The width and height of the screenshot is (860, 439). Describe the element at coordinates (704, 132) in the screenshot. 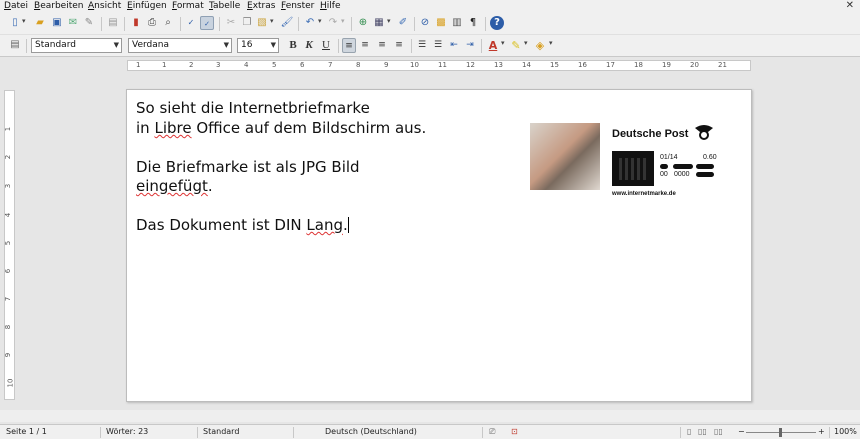

I see `post-horn-icon` at that location.